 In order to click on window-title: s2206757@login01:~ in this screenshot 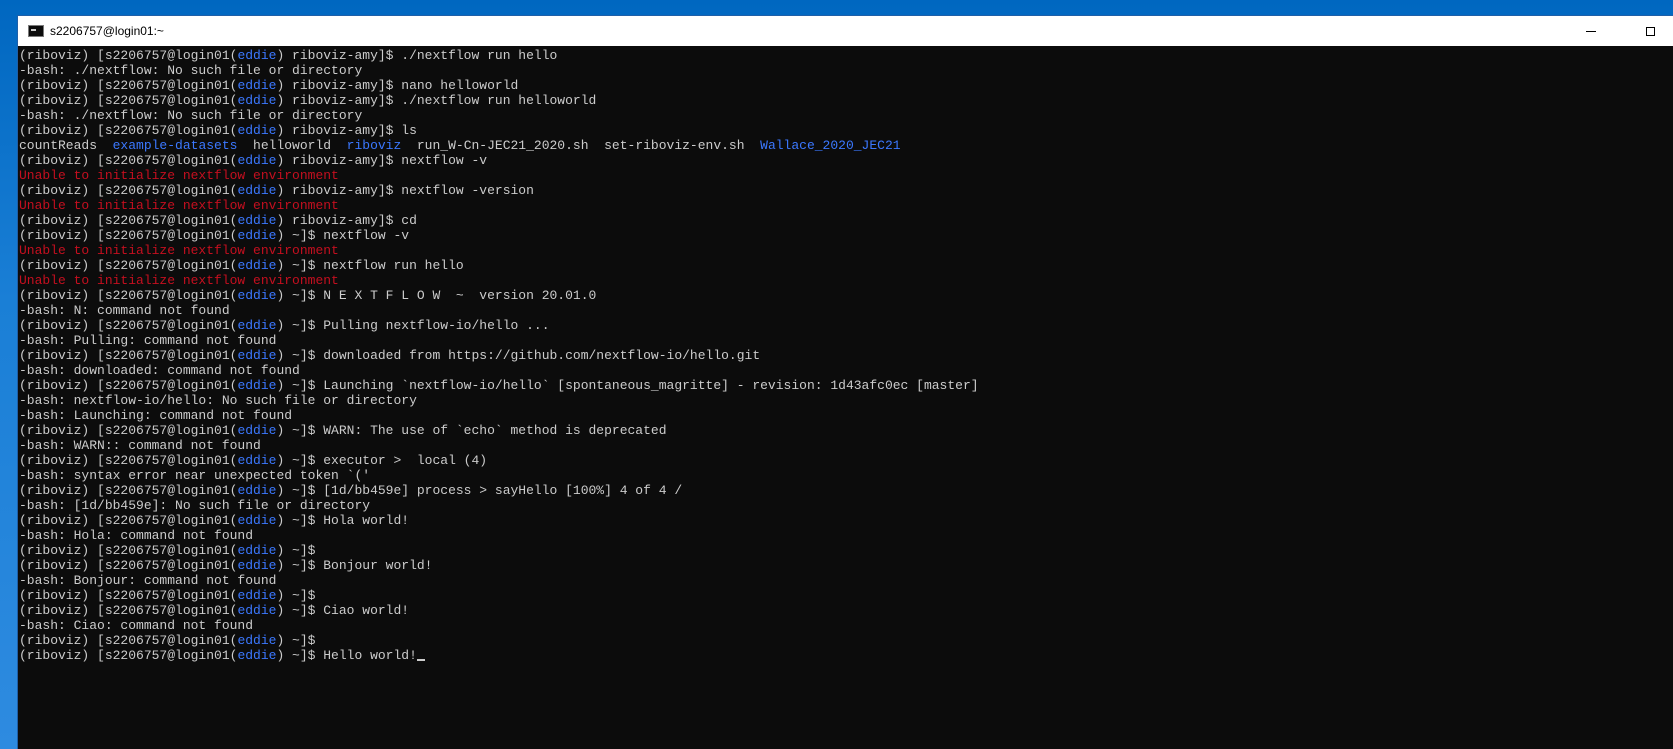, I will do `click(107, 31)`.